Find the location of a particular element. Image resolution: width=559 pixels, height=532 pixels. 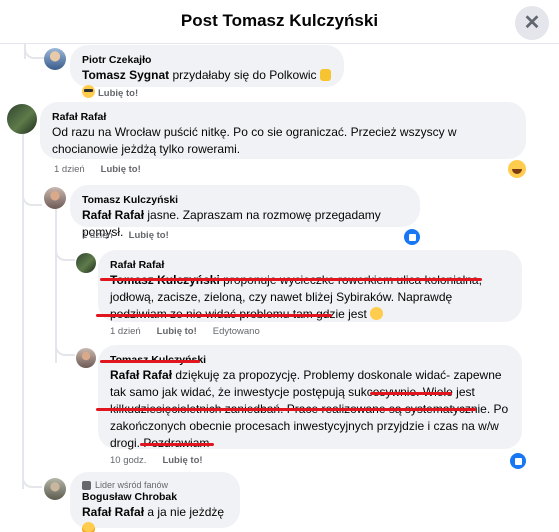

comment-time: 10 godz. is located at coordinates (128, 460).